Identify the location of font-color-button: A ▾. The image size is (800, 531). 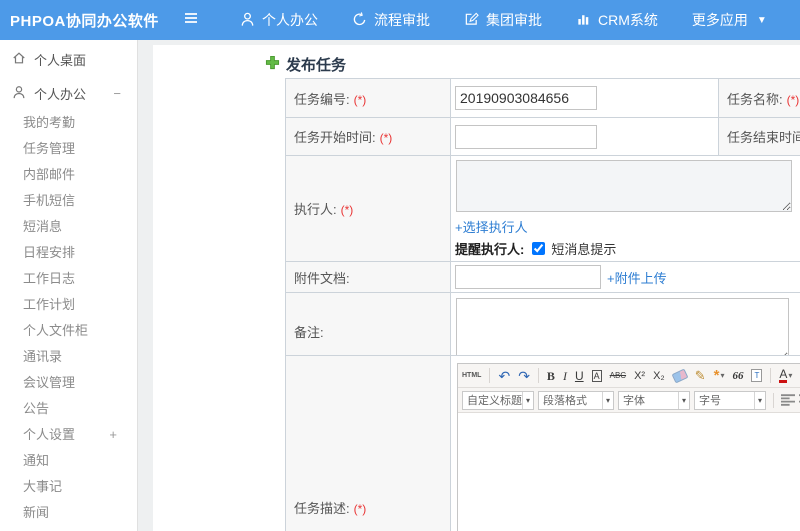
(785, 374).